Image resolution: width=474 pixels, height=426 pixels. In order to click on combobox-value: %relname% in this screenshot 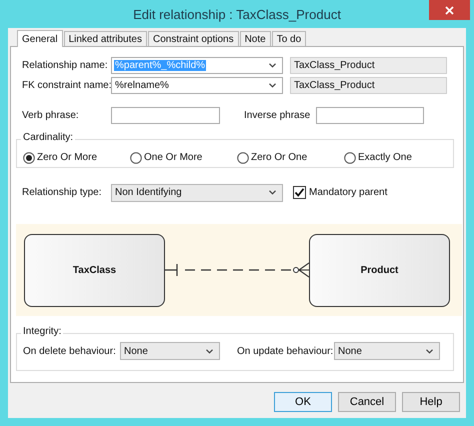, I will do `click(142, 85)`.